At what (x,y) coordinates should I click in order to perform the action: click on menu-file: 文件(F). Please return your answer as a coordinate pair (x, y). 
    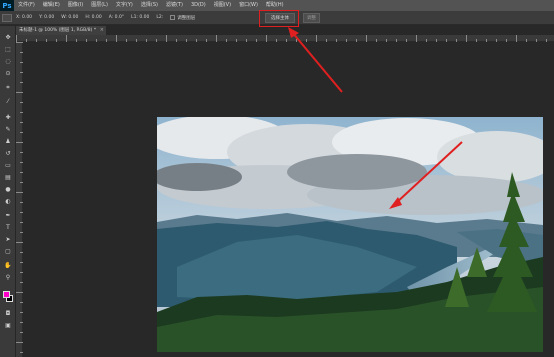
    Looking at the image, I should click on (26, 5).